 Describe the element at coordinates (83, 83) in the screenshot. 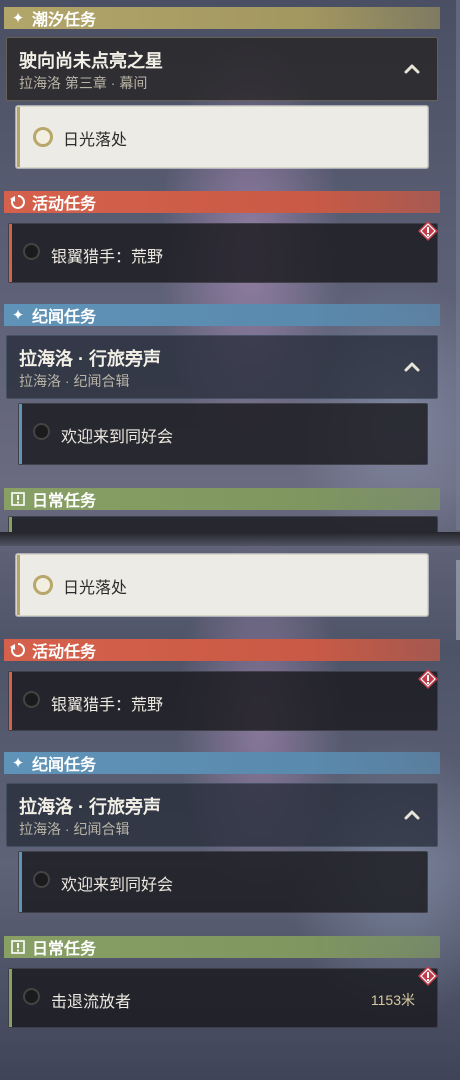

I see `chapter-subtitle: 拉海洛 第三章 · 幕间` at that location.